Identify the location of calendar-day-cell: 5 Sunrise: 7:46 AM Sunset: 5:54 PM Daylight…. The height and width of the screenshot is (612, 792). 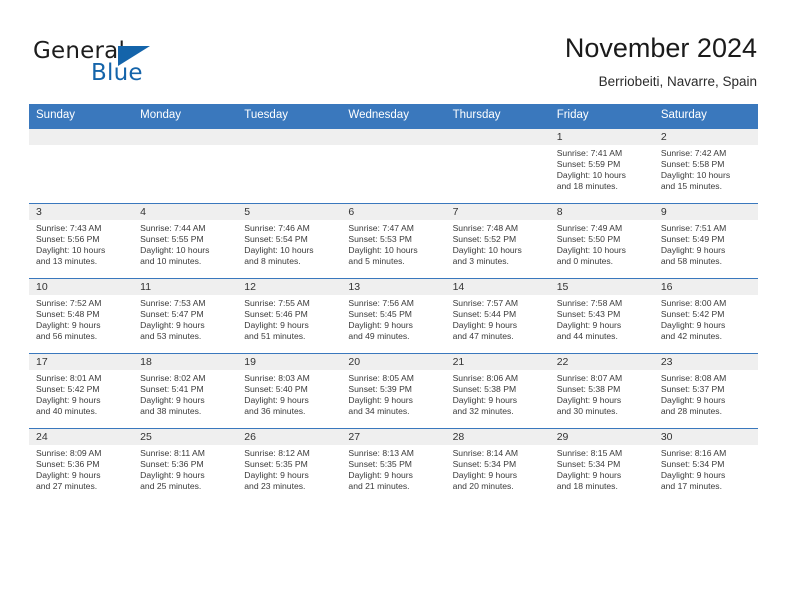
(289, 241).